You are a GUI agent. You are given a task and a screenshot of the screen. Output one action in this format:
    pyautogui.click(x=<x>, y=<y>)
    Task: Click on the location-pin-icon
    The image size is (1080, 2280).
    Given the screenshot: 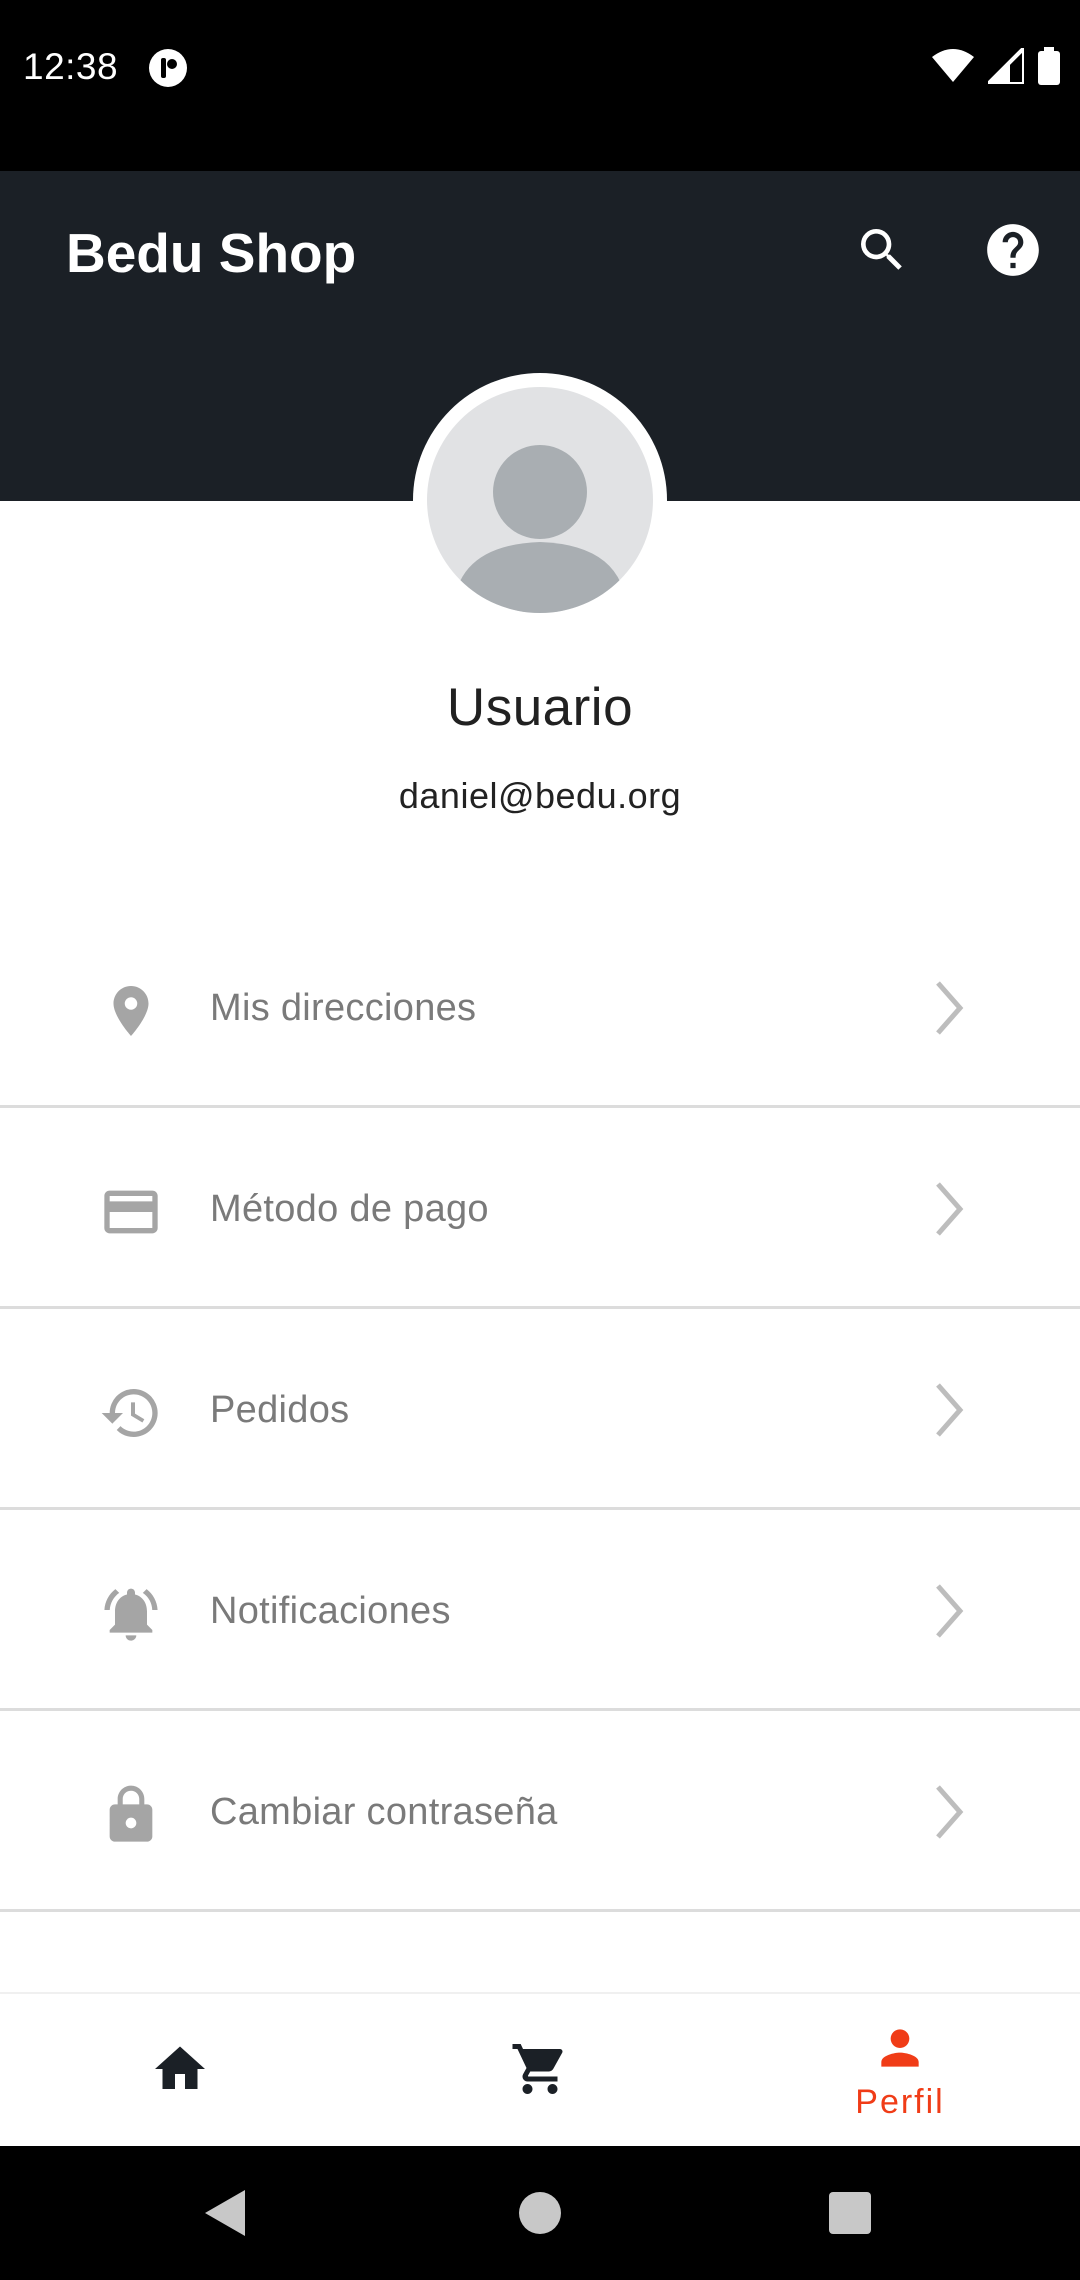 What is the action you would take?
    pyautogui.click(x=131, y=1011)
    